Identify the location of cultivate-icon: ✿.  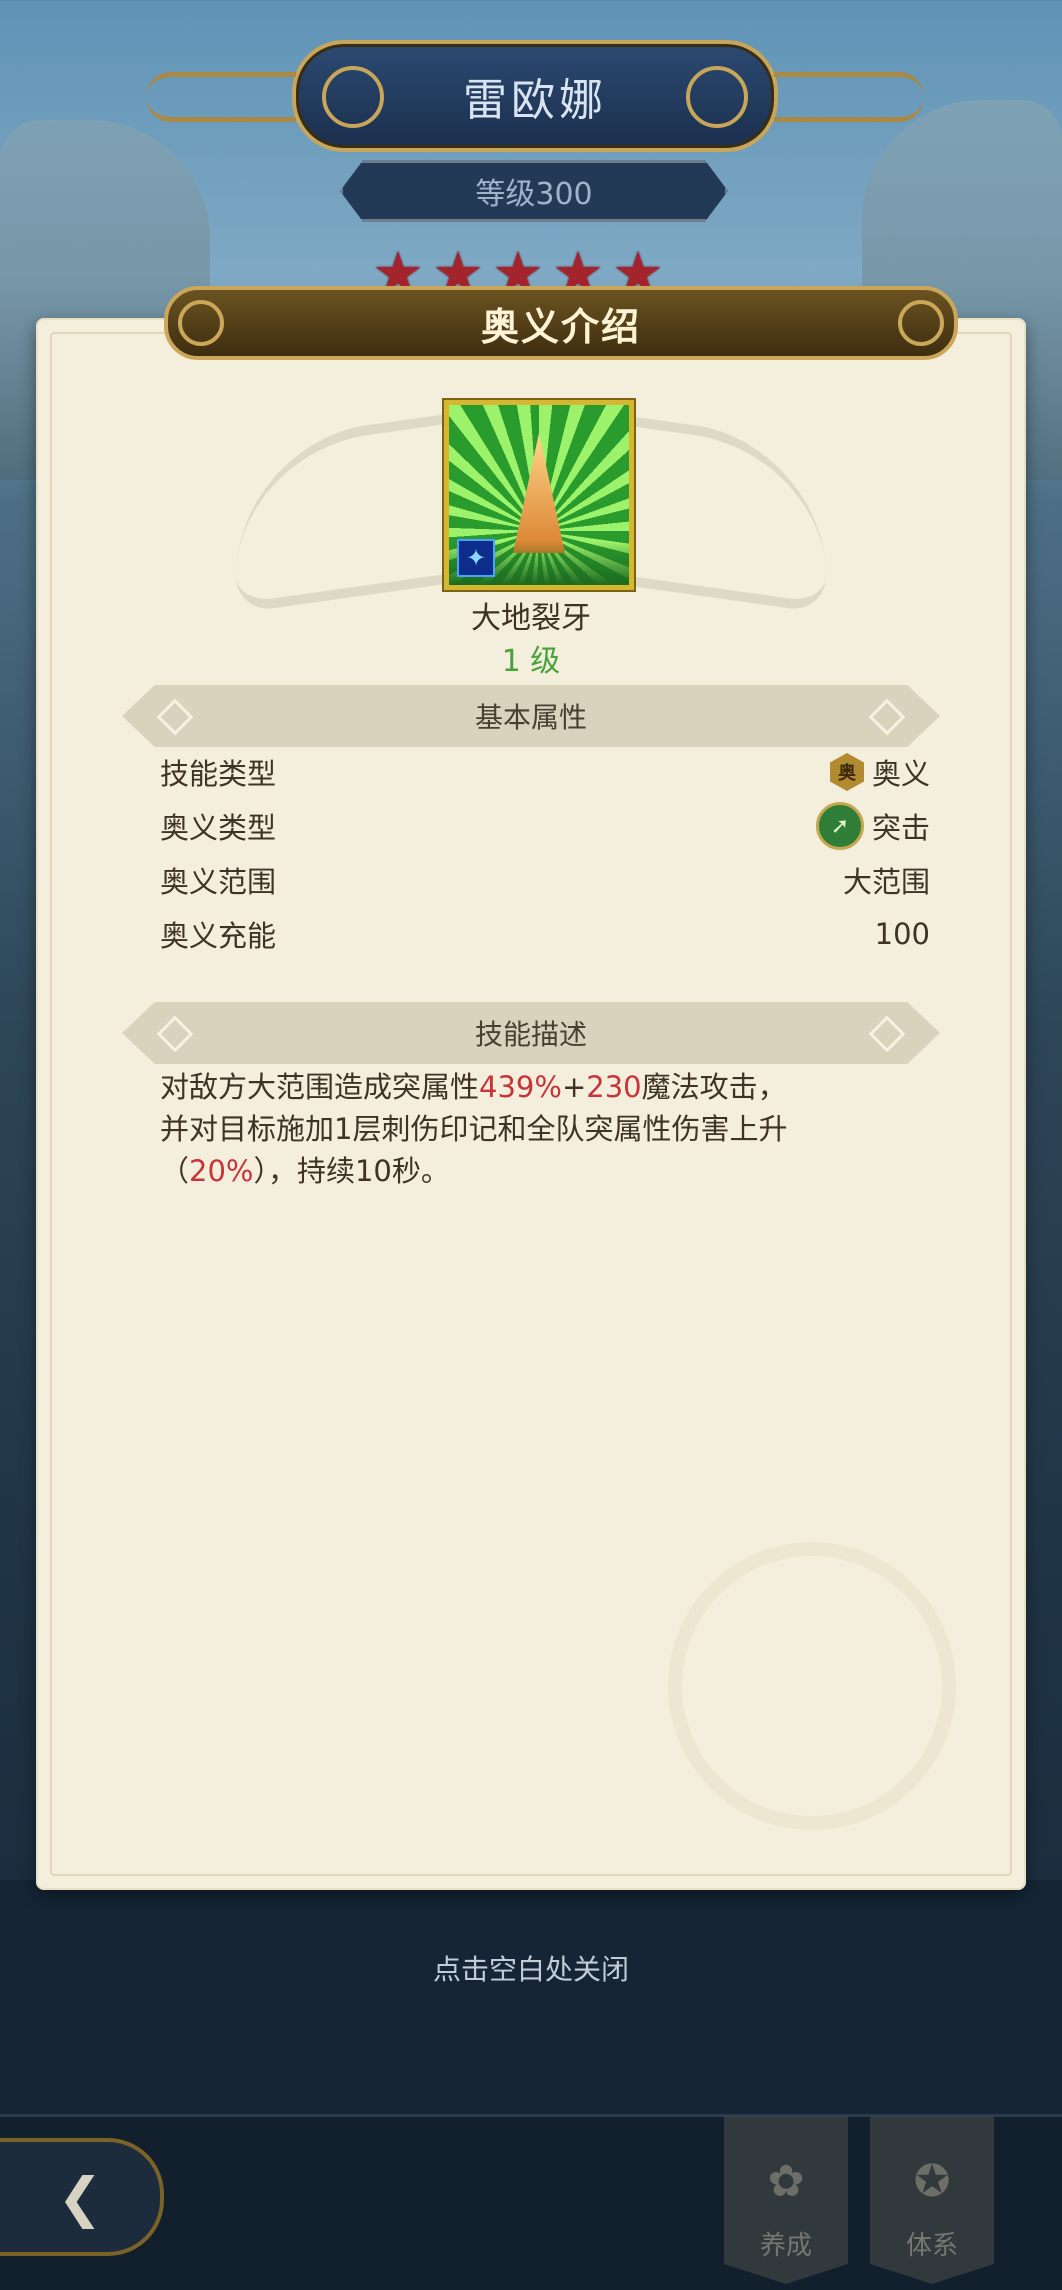
(786, 2181).